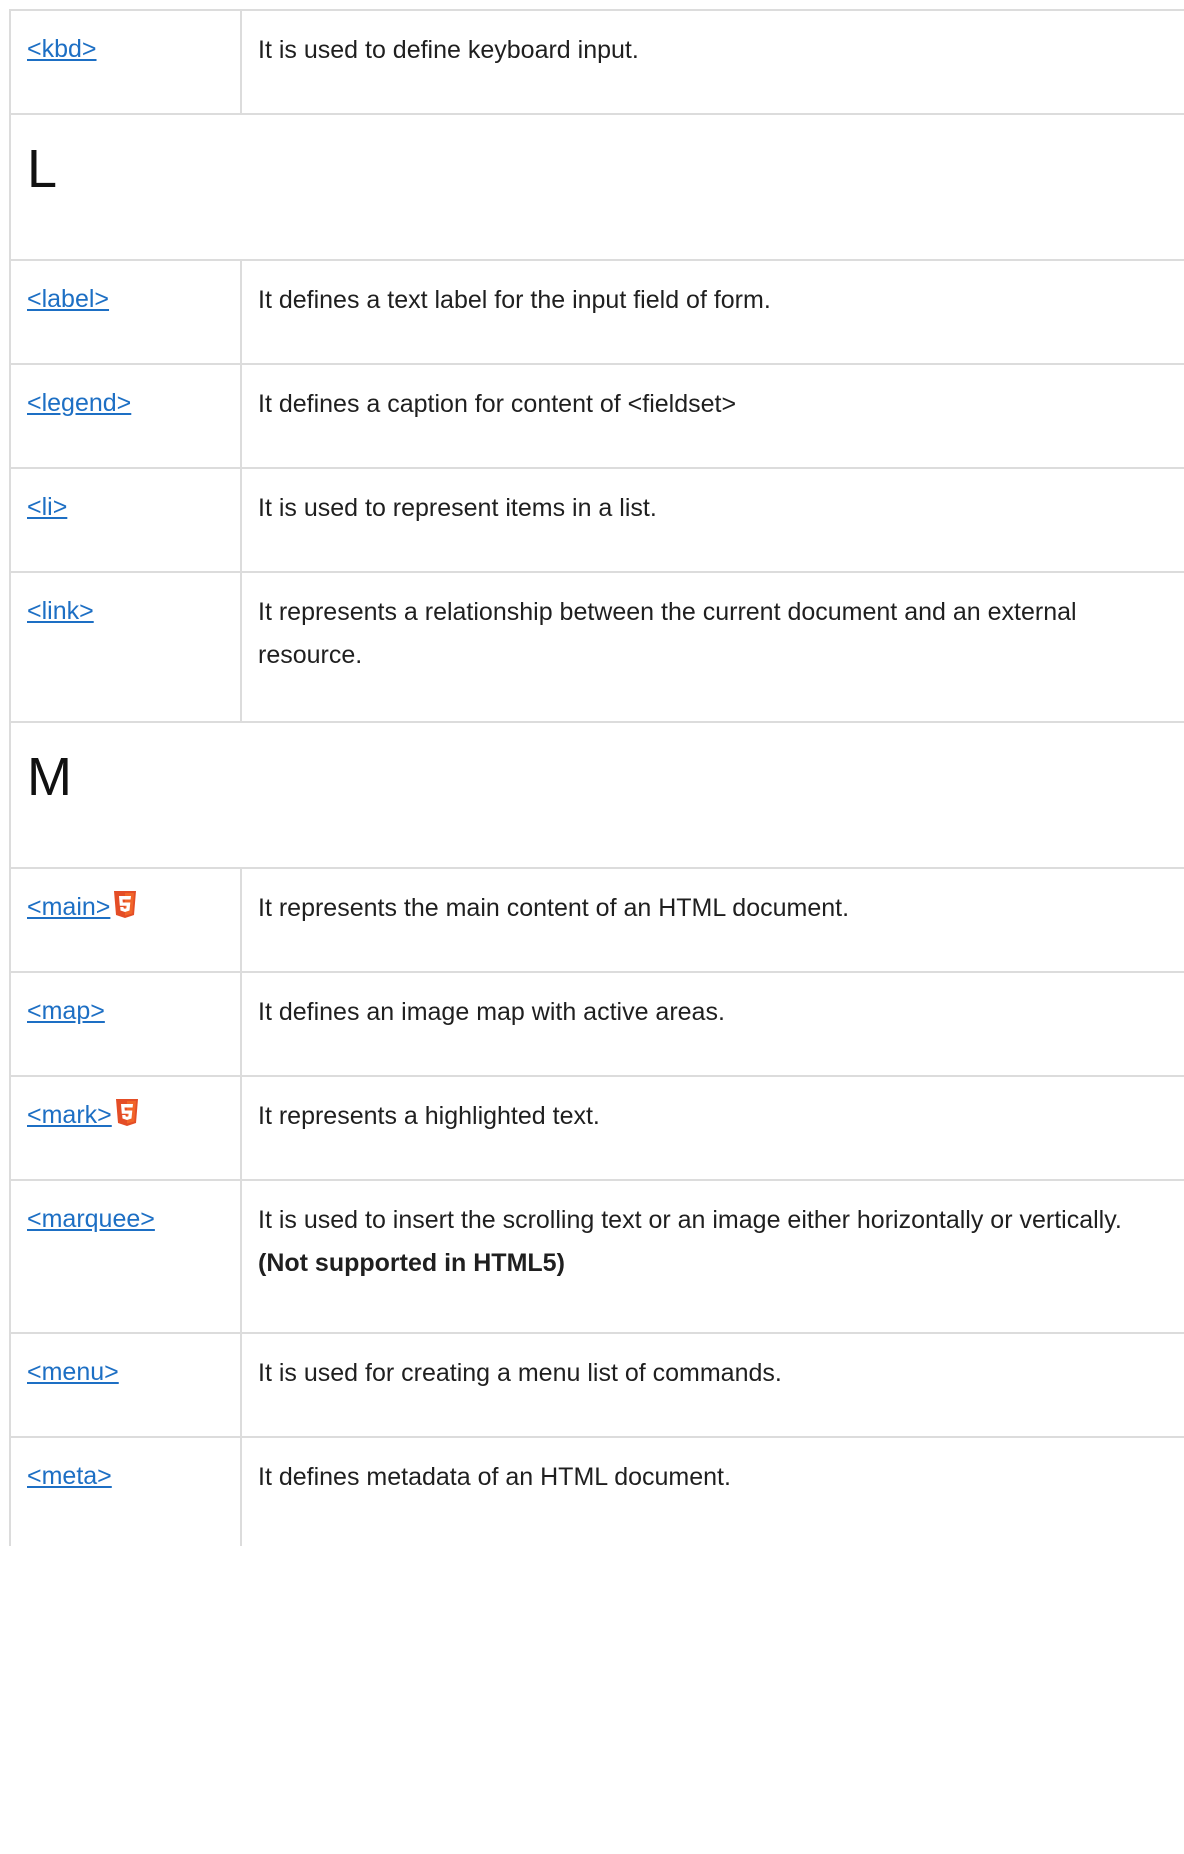  I want to click on section-letter-m: M, so click(49, 777).